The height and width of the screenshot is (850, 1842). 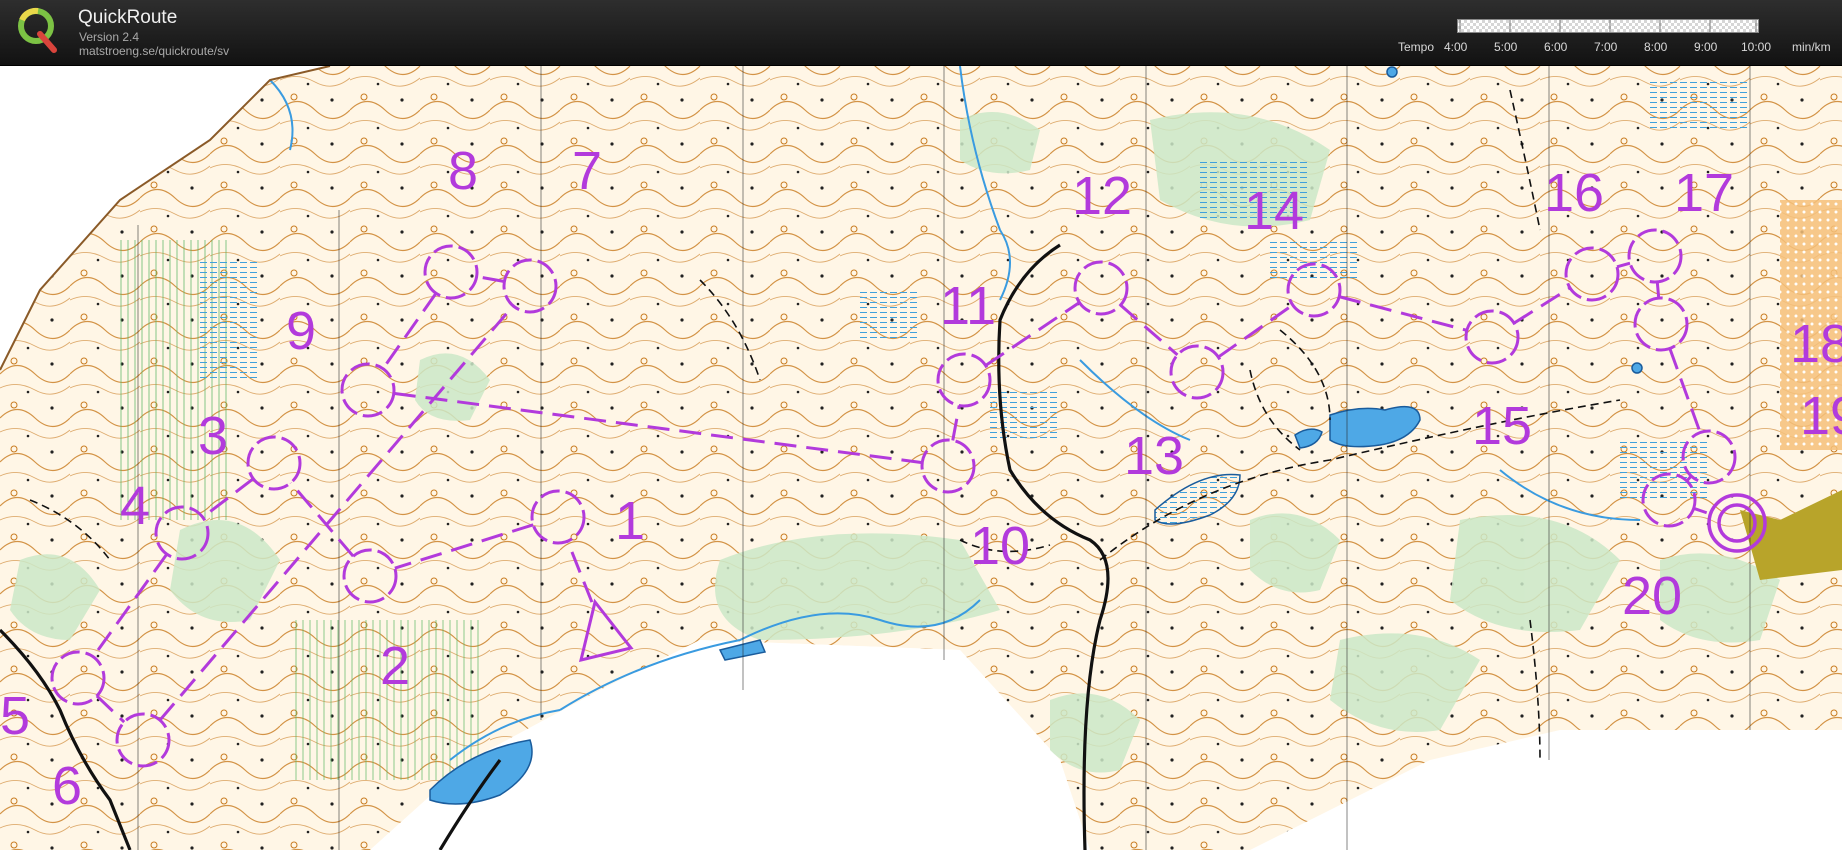 I want to click on control-number: 5, so click(x=15, y=716).